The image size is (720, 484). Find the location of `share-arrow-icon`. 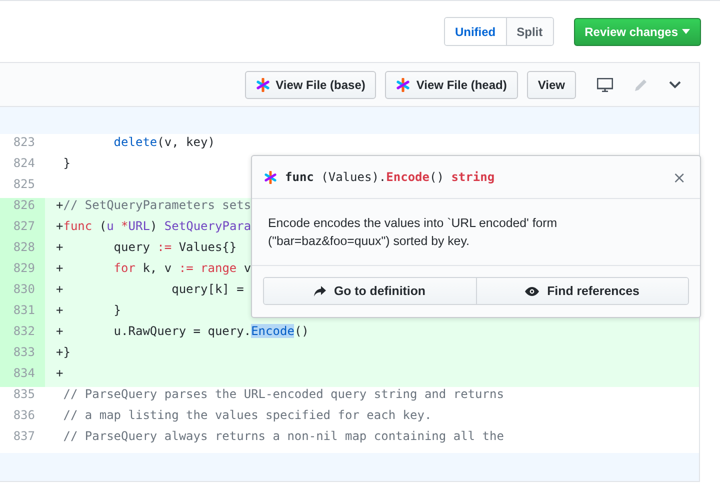

share-arrow-icon is located at coordinates (320, 291).